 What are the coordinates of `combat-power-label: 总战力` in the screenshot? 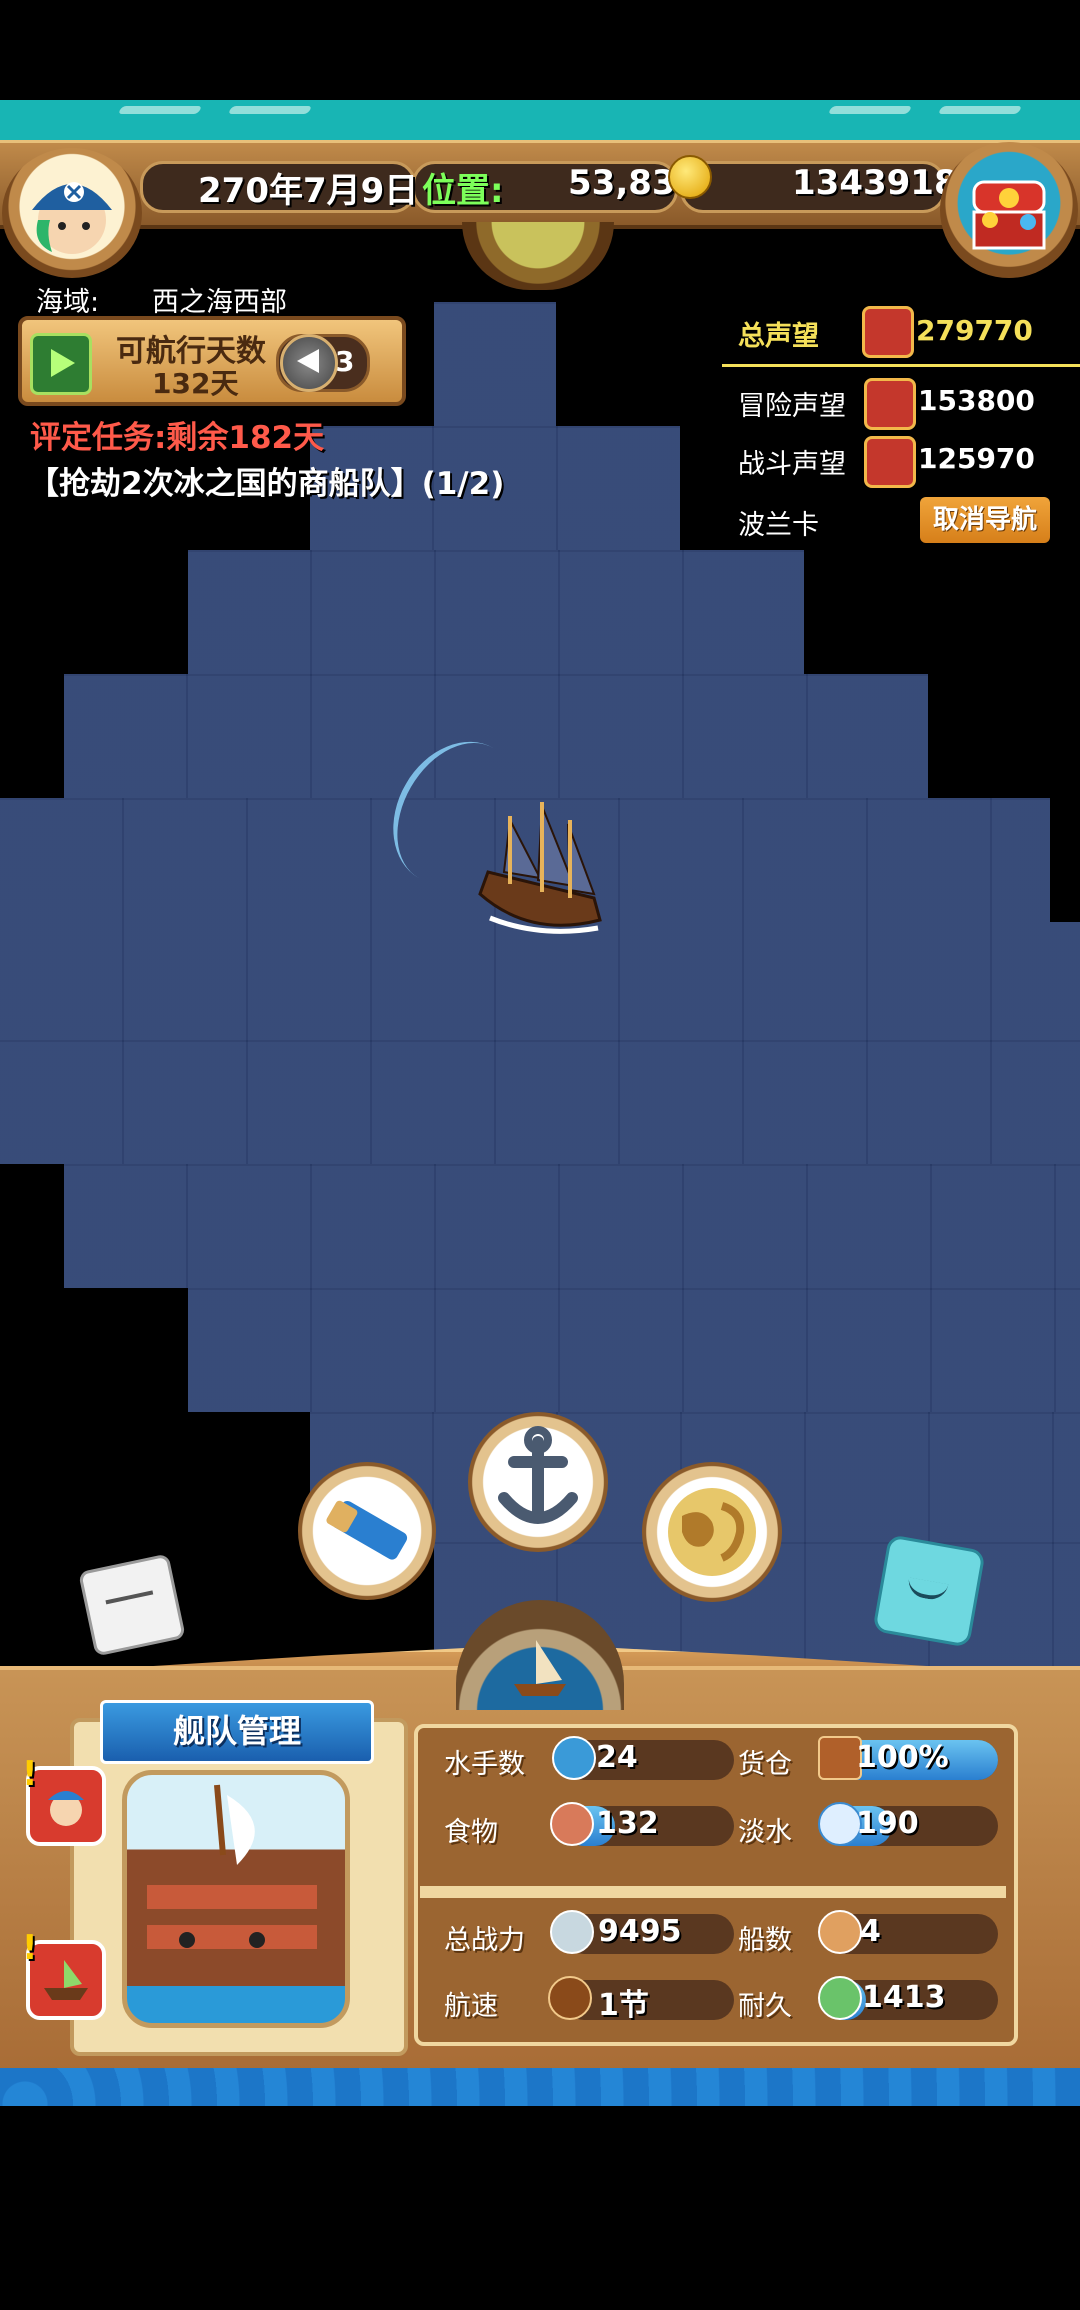 It's located at (484, 1940).